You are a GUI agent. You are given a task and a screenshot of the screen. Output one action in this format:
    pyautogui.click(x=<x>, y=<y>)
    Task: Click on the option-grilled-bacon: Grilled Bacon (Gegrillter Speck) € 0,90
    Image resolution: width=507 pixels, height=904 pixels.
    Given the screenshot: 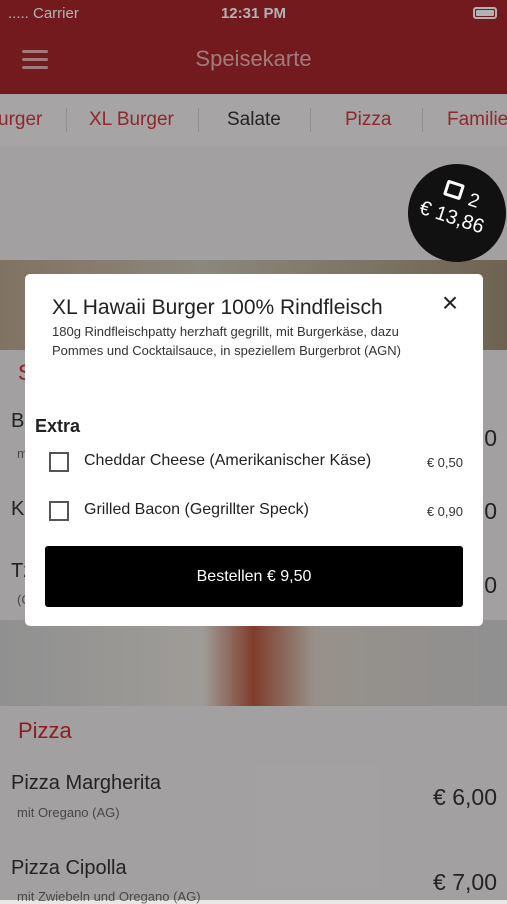 What is the action you would take?
    pyautogui.click(x=261, y=512)
    